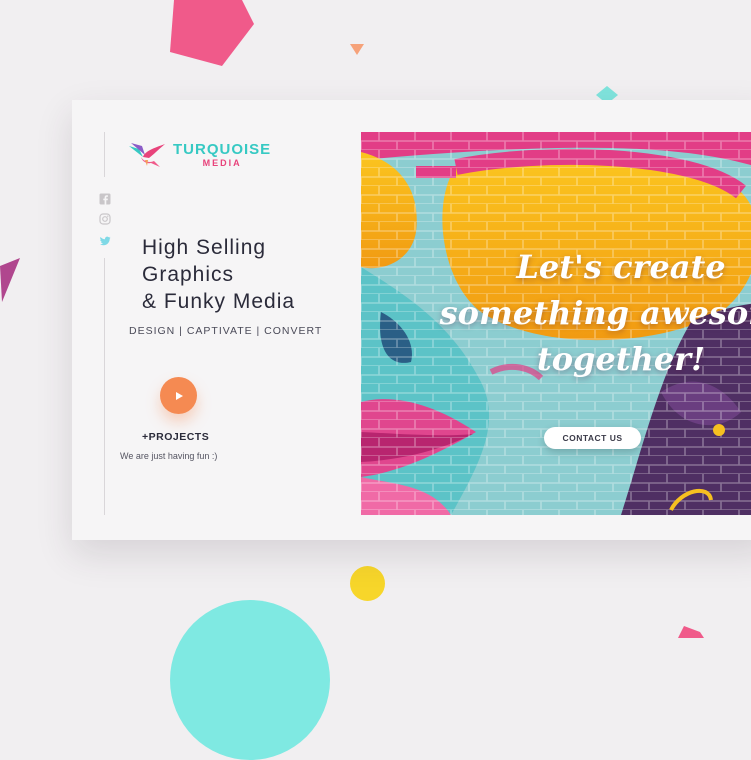  I want to click on hero-line-1: Let's create, so click(621, 267).